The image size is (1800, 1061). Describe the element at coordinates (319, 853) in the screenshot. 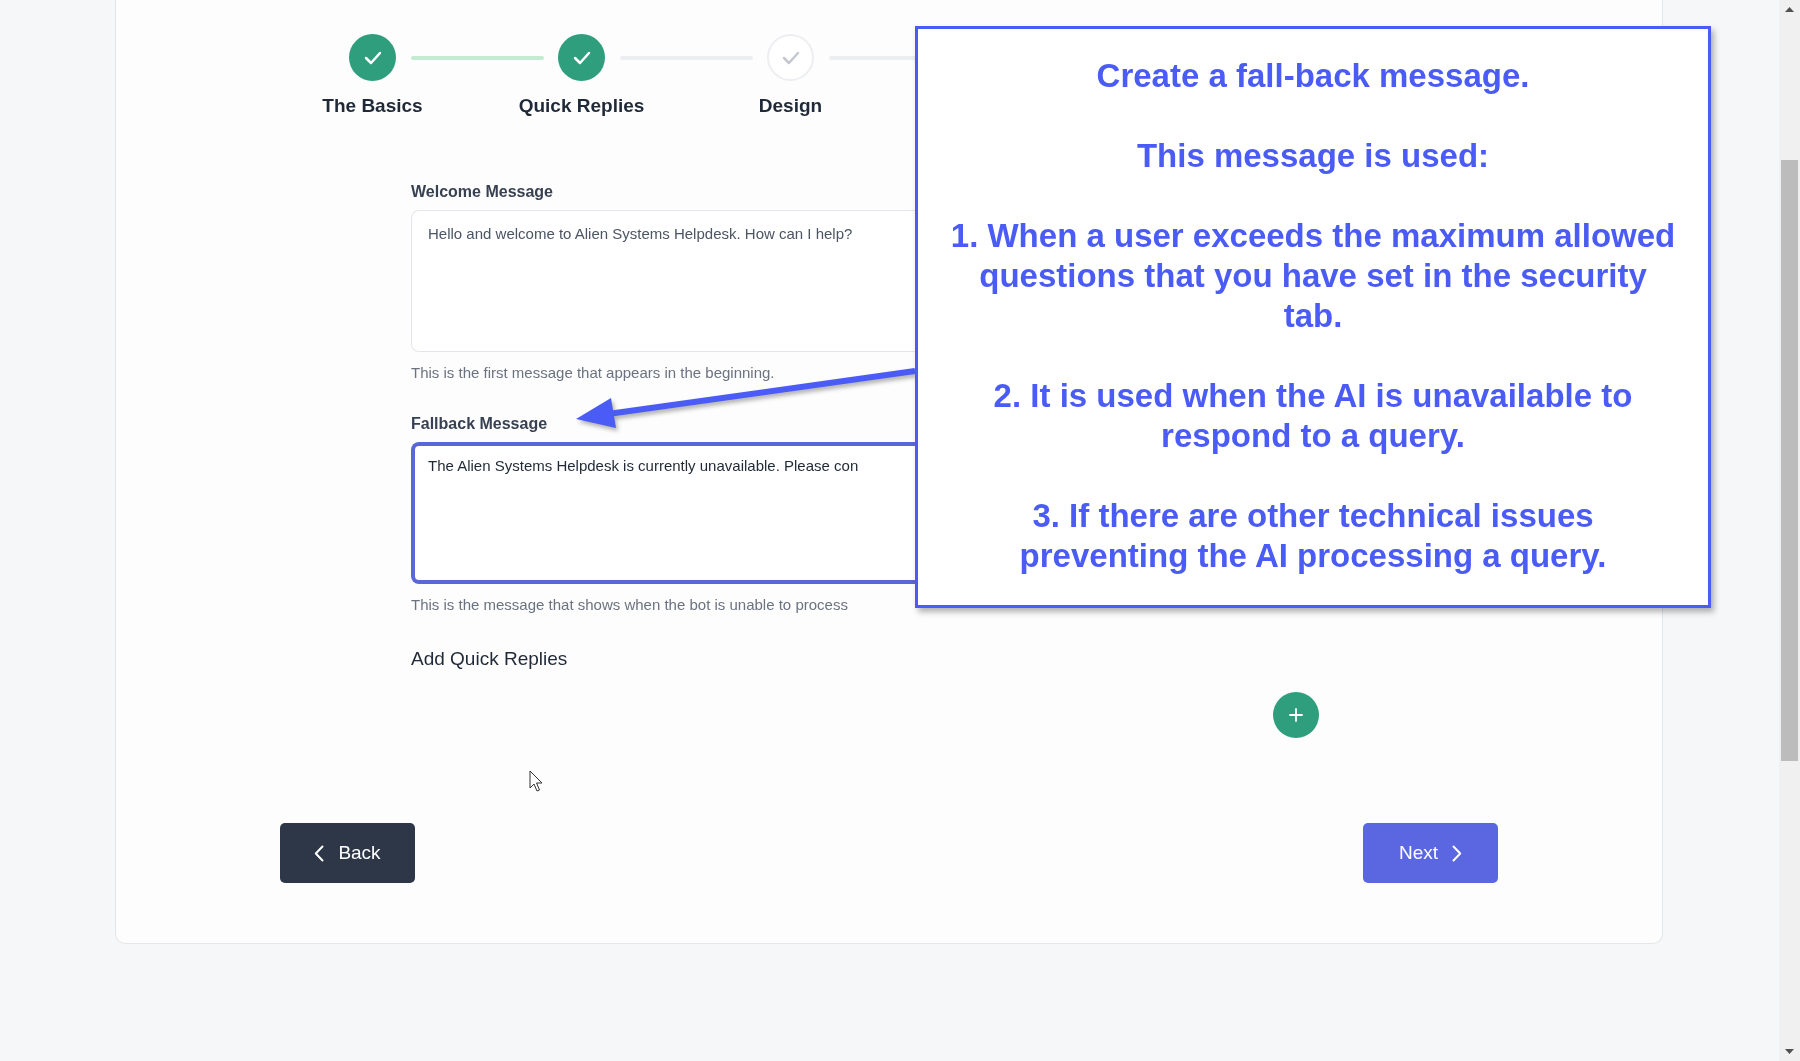

I see `chevron-left-icon` at that location.